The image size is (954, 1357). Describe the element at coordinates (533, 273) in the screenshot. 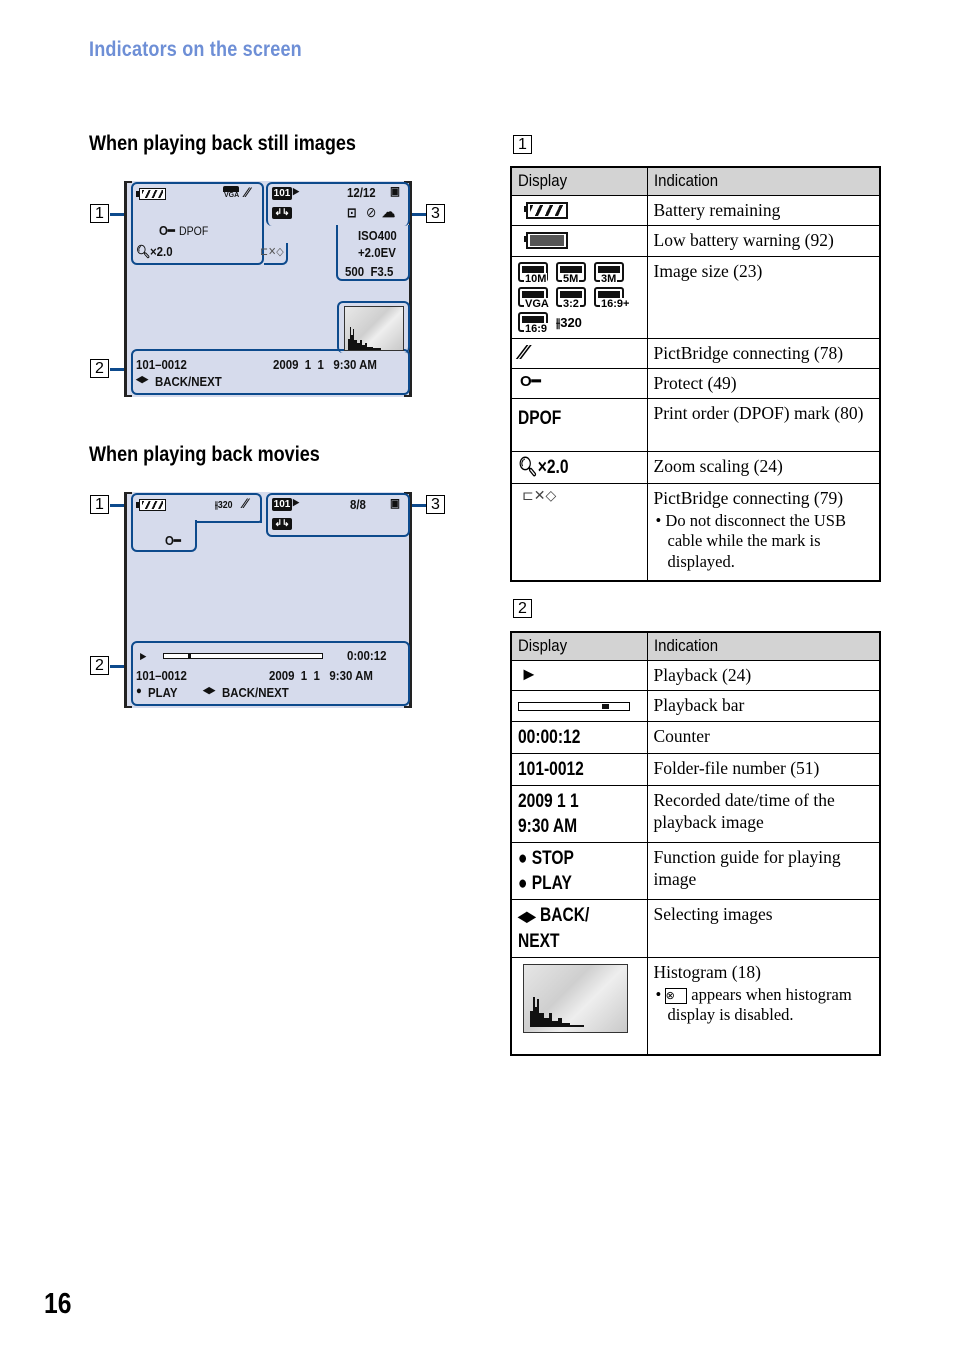

I see `image-size-10m-icon: 10M` at that location.